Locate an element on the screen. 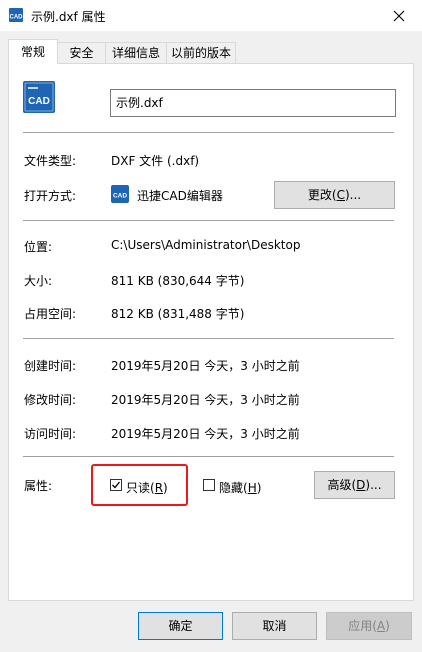 Image resolution: width=422 pixels, height=652 pixels. tab-general: 常规 is located at coordinates (33, 51).